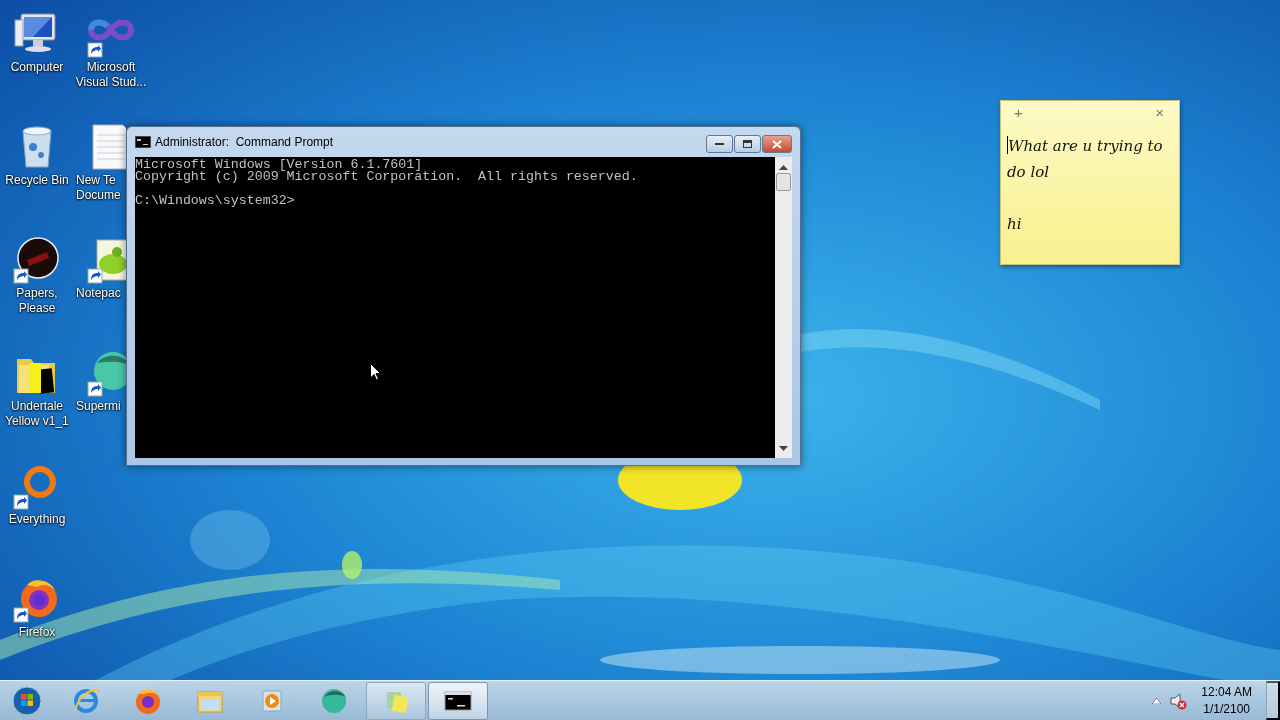  Describe the element at coordinates (37, 301) in the screenshot. I see `icon-label: Papers, Please` at that location.